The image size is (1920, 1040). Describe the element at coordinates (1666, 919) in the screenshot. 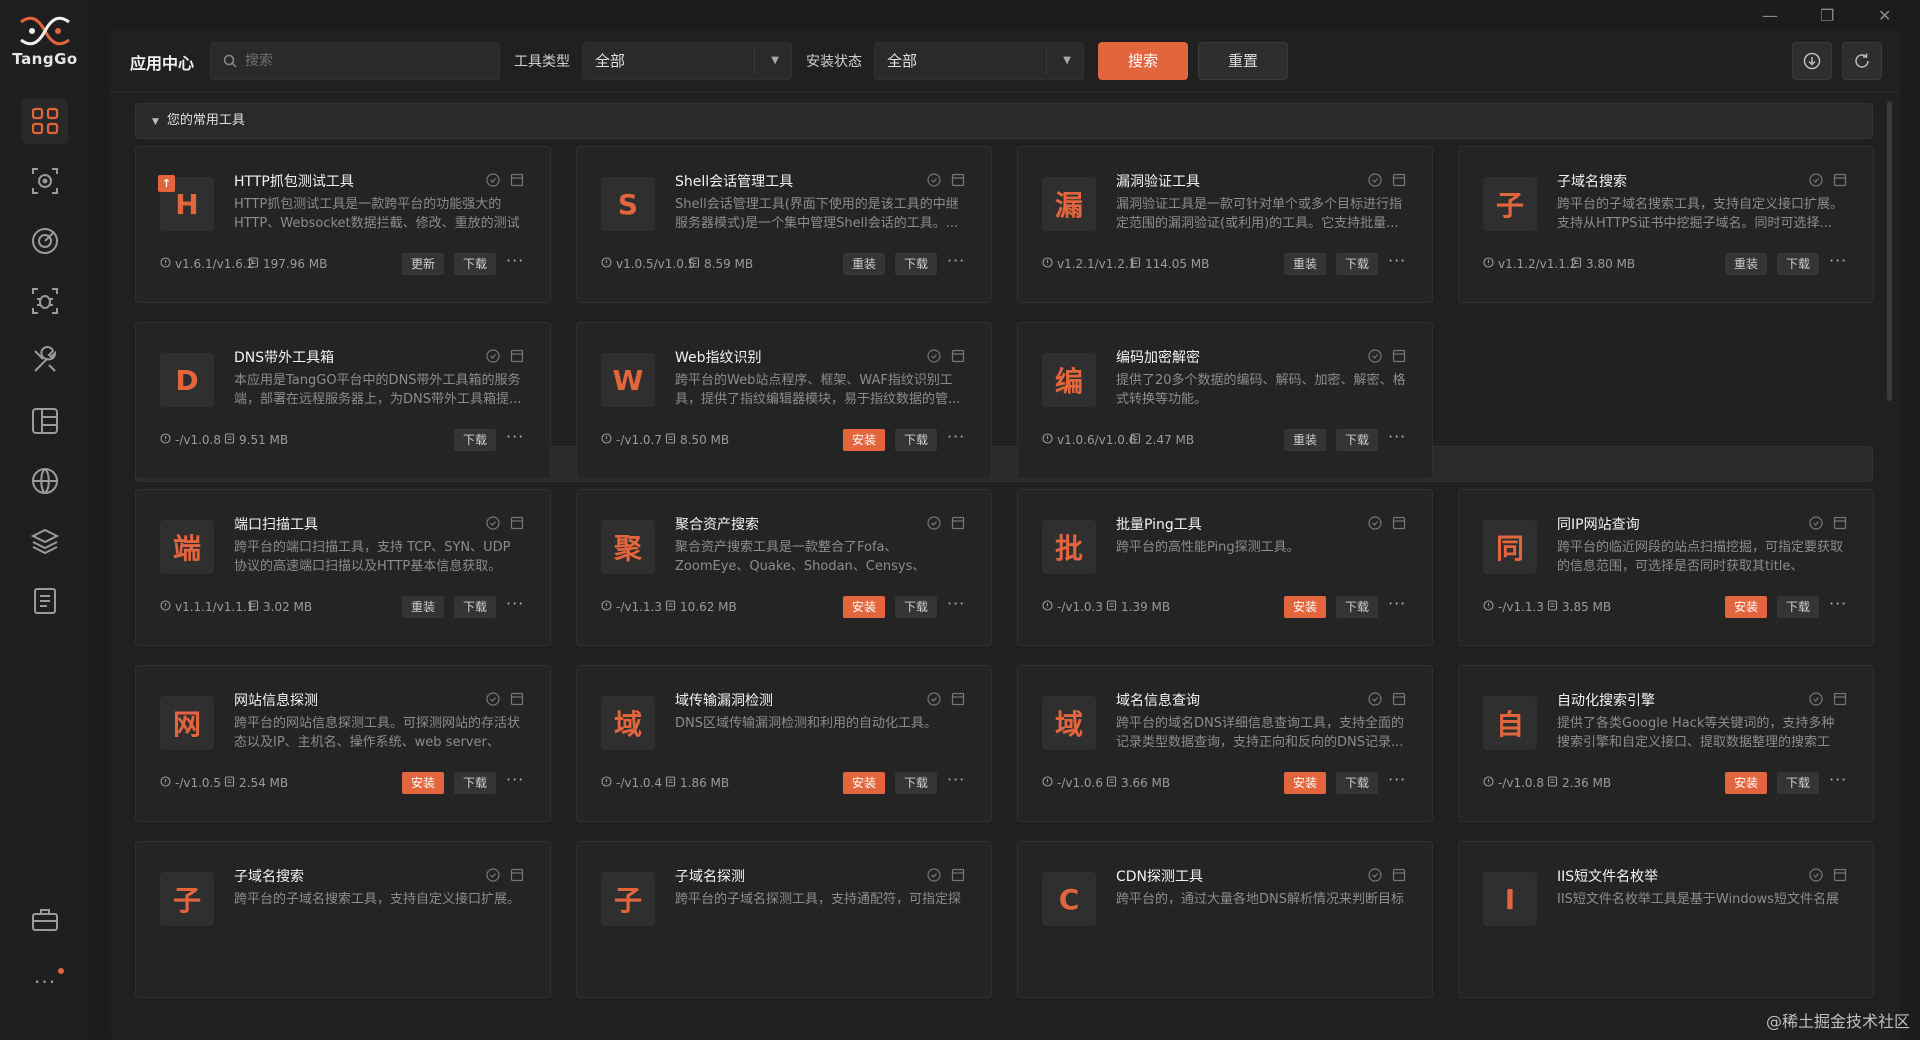

I see `tool-card: I IIS短文件名枚举 IIS短文件名枚举工具是基于Windows短文件名展` at that location.